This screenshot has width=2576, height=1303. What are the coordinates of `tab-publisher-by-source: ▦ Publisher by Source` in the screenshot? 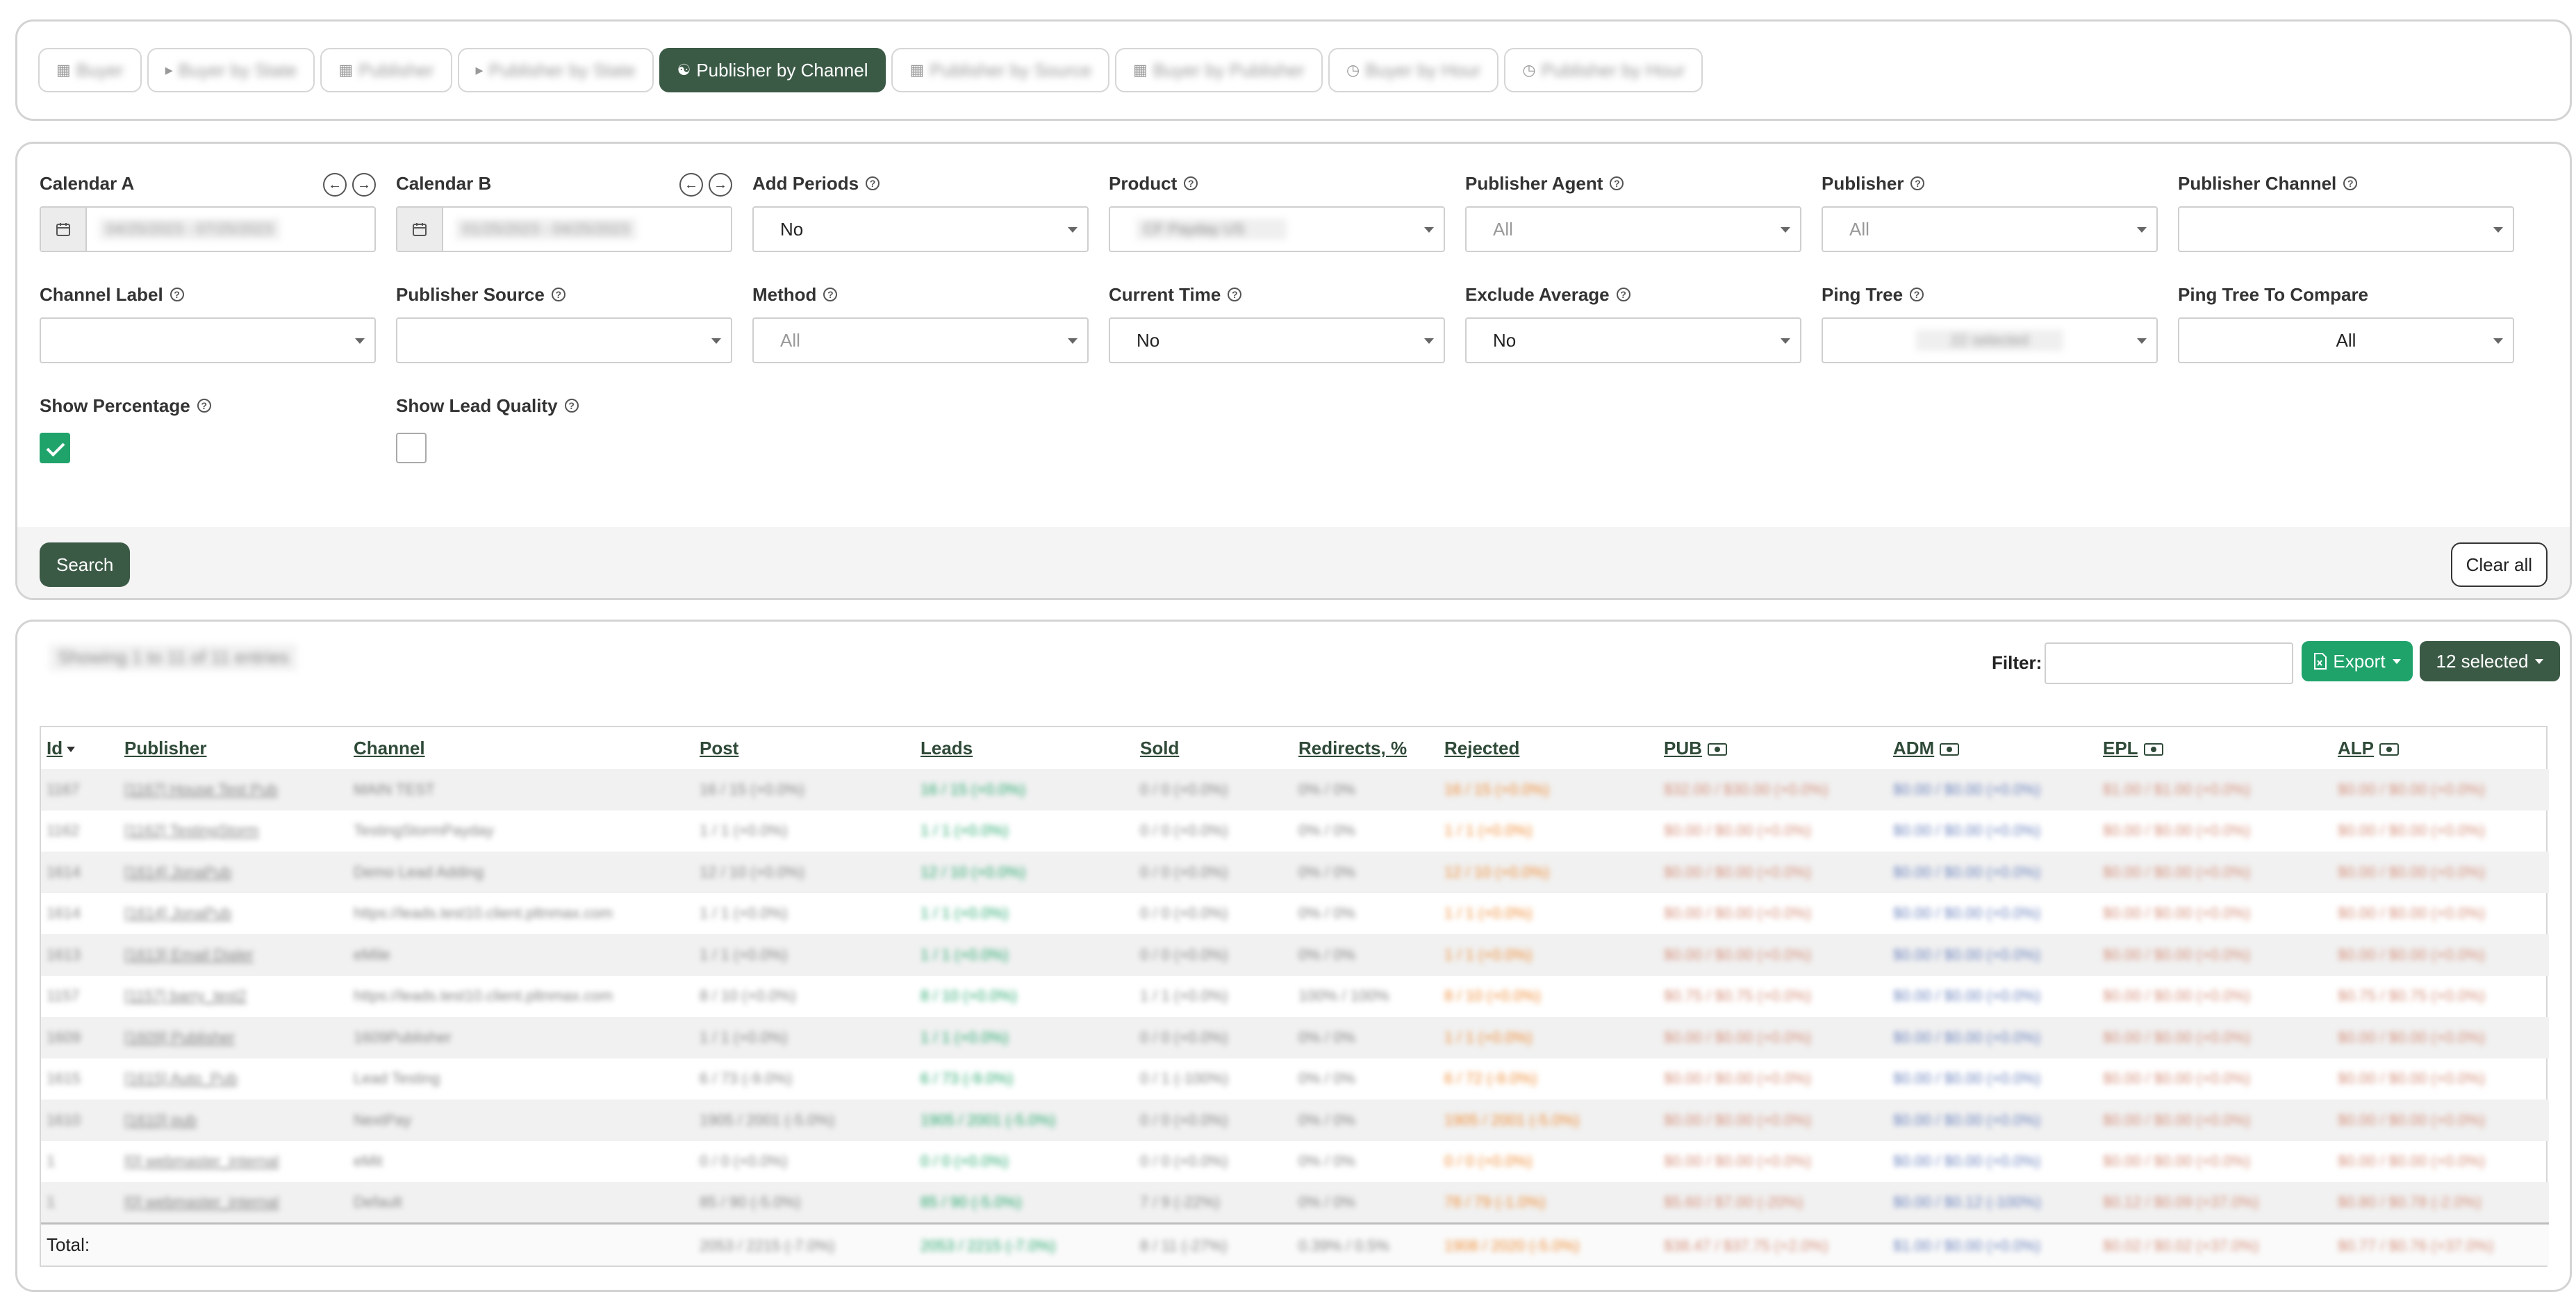 It's located at (1000, 70).